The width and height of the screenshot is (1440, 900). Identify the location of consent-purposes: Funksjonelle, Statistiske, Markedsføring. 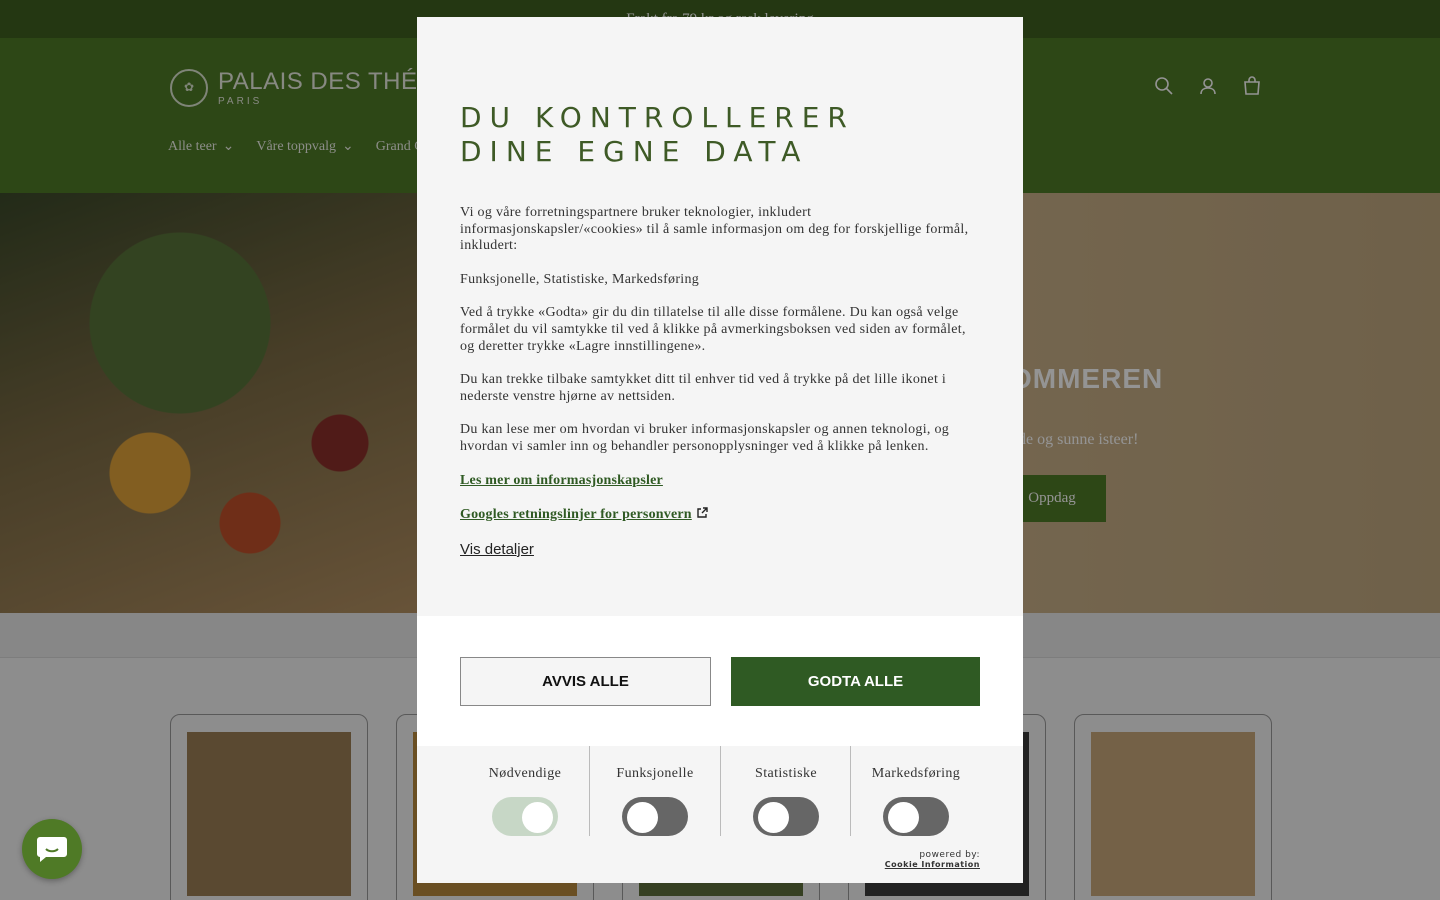
(580, 279).